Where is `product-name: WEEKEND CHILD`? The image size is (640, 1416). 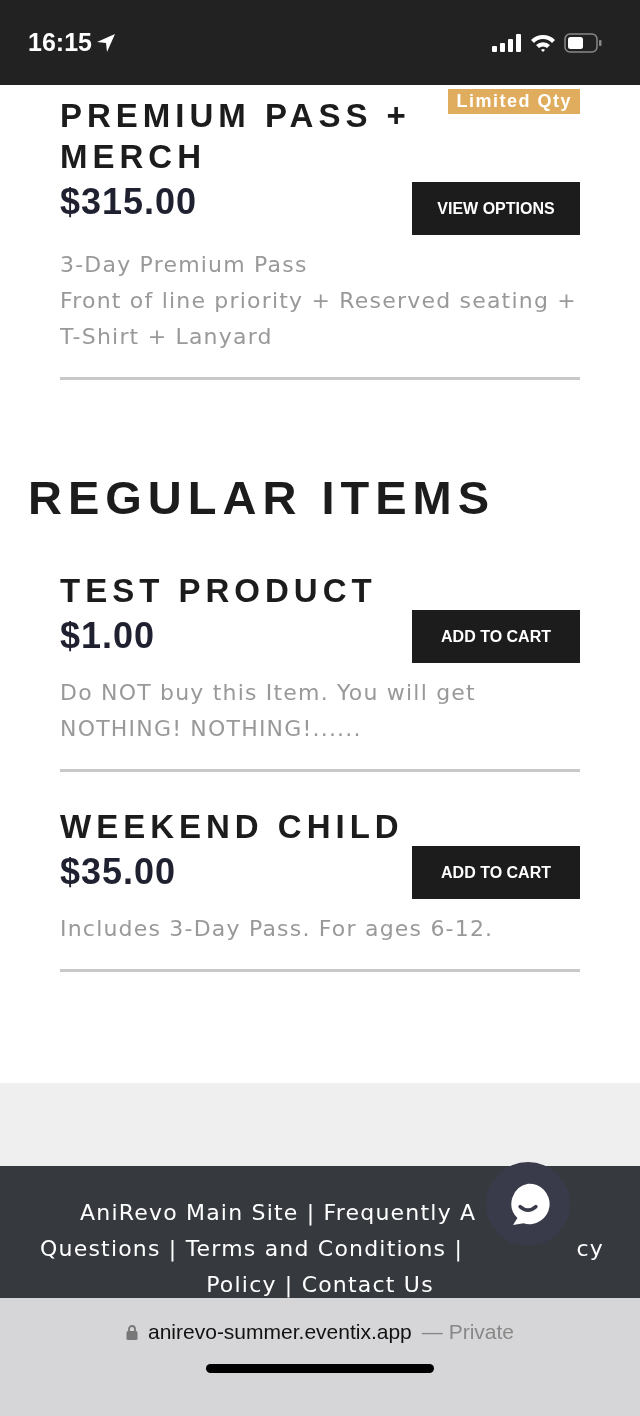
product-name: WEEKEND CHILD is located at coordinates (232, 827).